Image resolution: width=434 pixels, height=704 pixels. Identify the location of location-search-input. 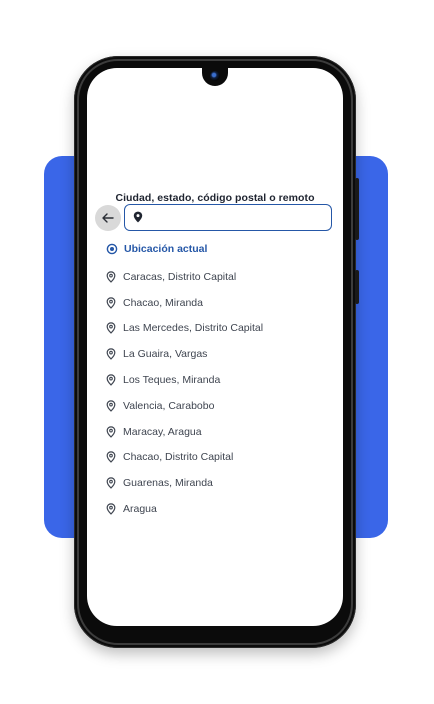
(236, 217).